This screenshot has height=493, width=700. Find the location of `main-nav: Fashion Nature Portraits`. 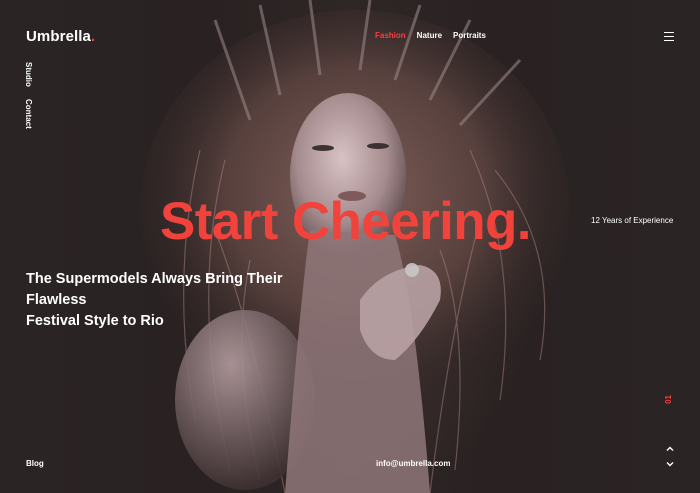

main-nav: Fashion Nature Portraits is located at coordinates (430, 35).